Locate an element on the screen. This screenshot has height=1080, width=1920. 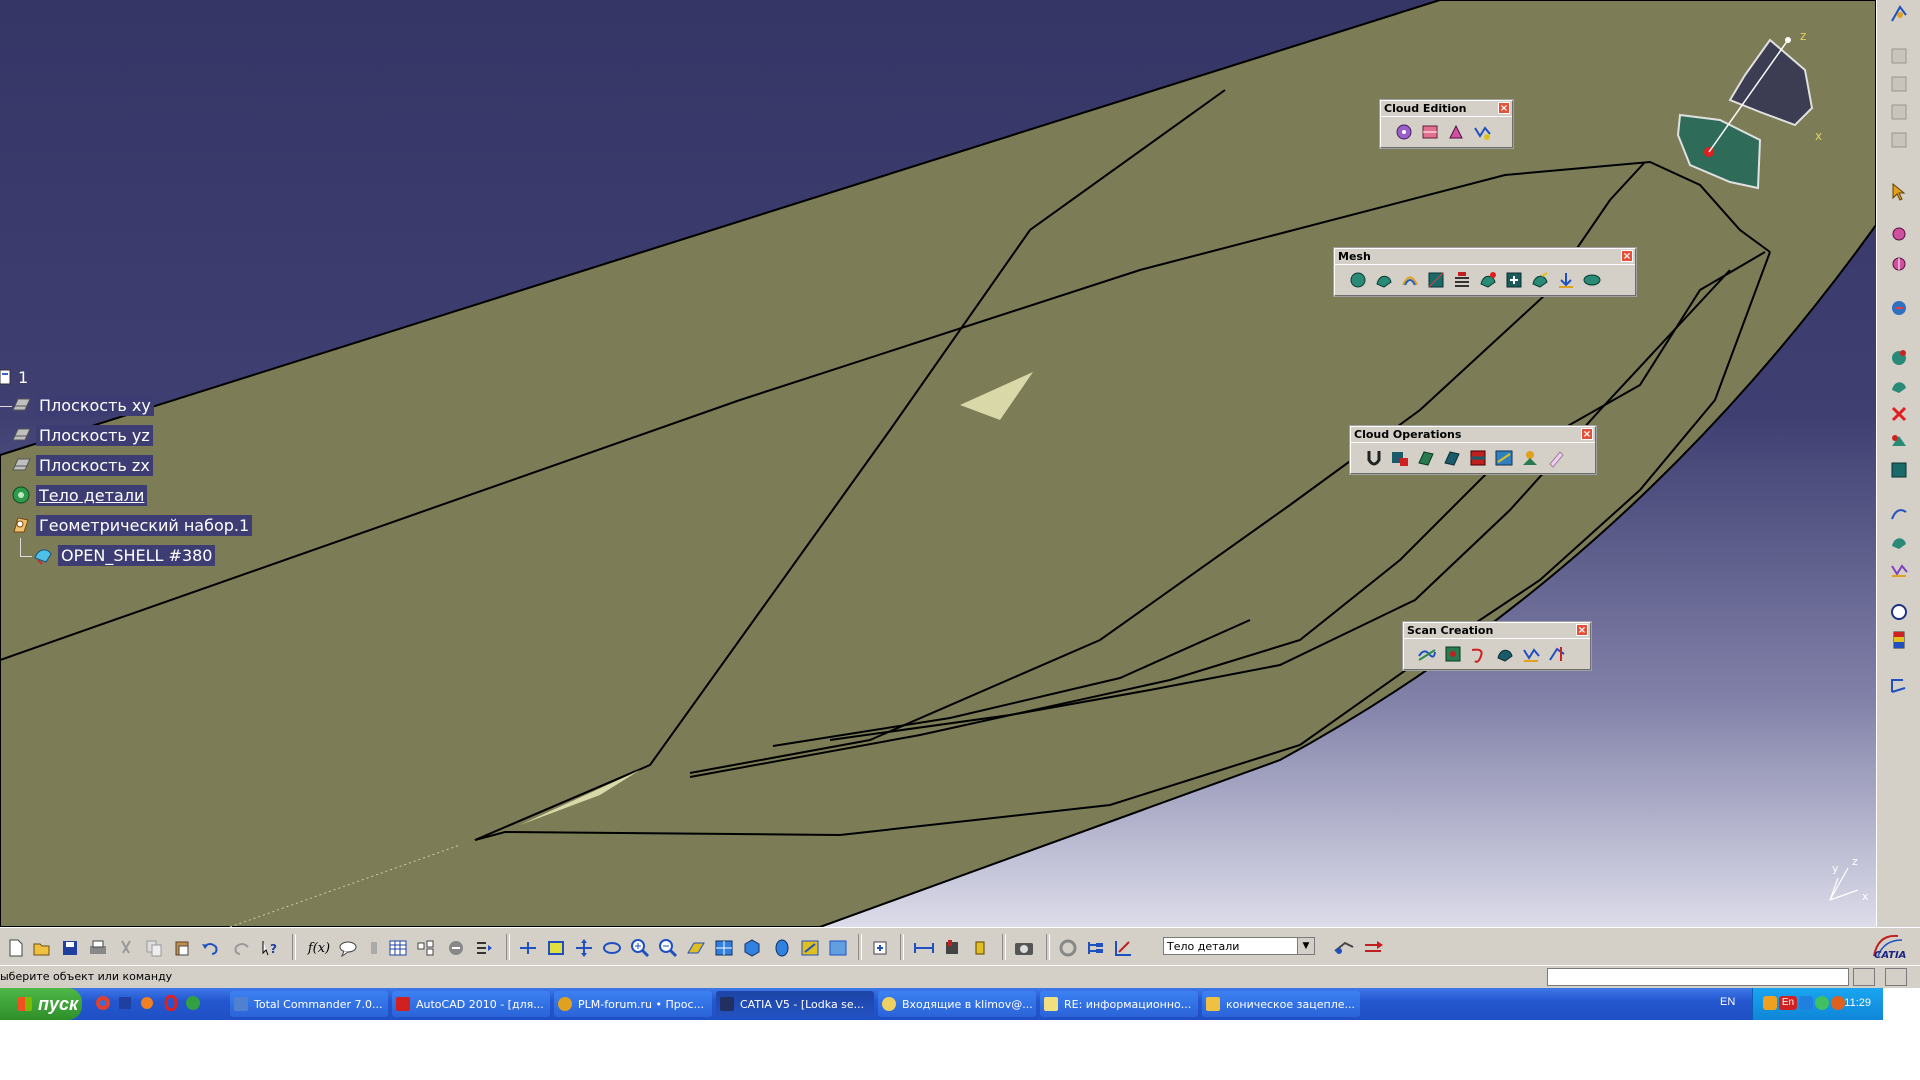
language-indicator: EN is located at coordinates (1727, 1002).